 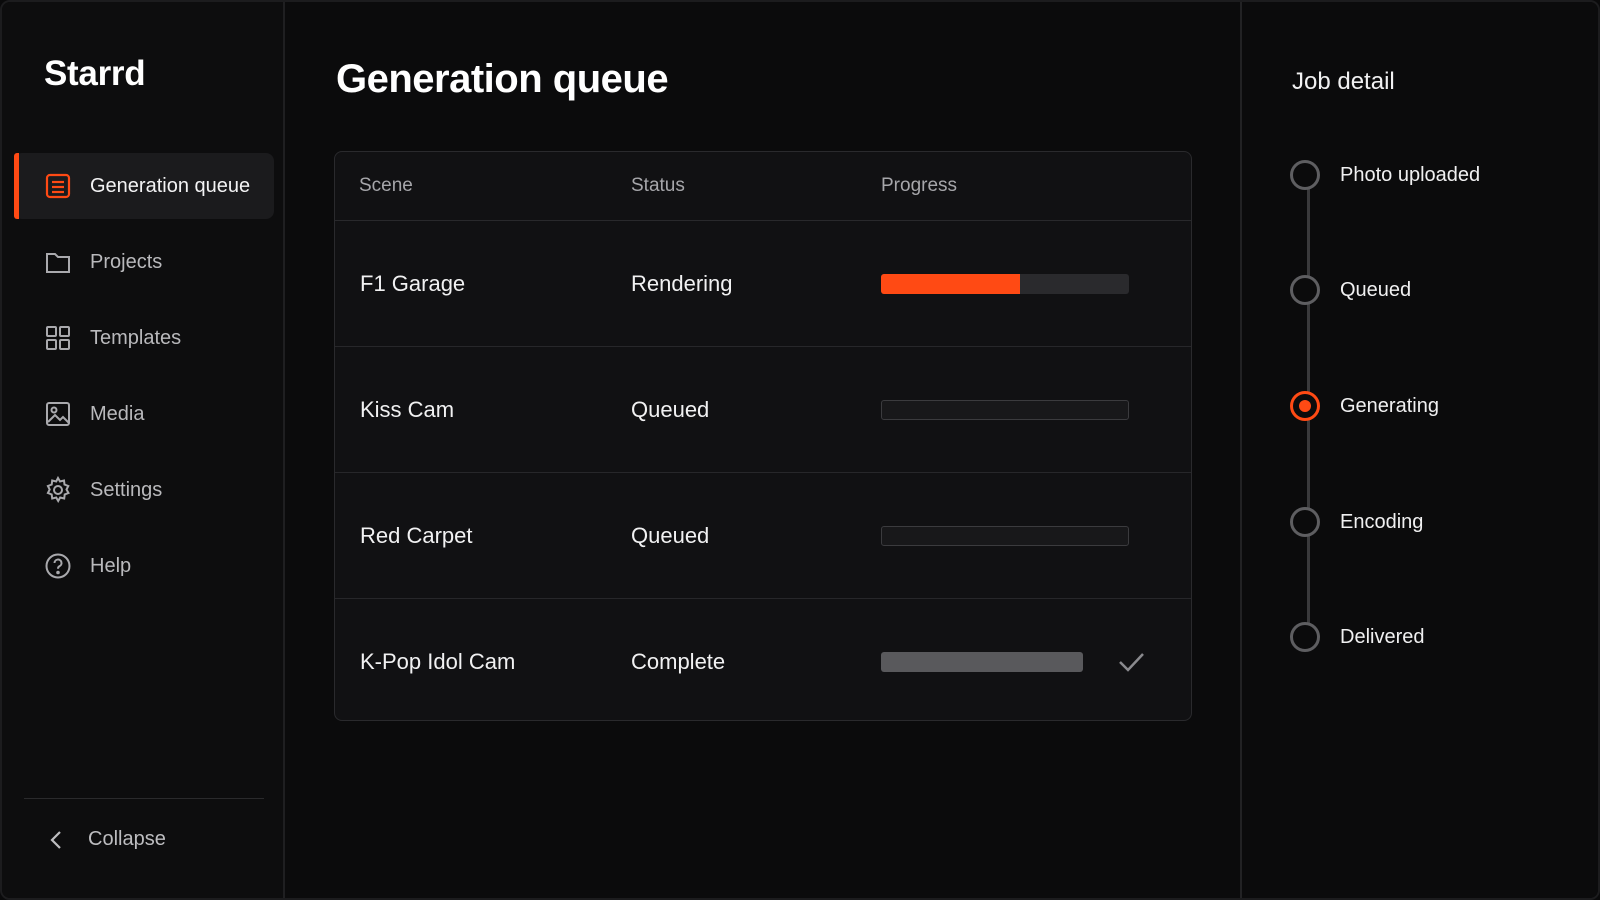 I want to click on scene-name: F1 Garage, so click(x=413, y=283).